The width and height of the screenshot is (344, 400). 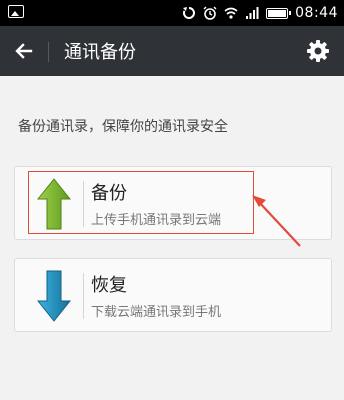 What do you see at coordinates (48, 52) in the screenshot?
I see `app-bar-divider` at bounding box center [48, 52].